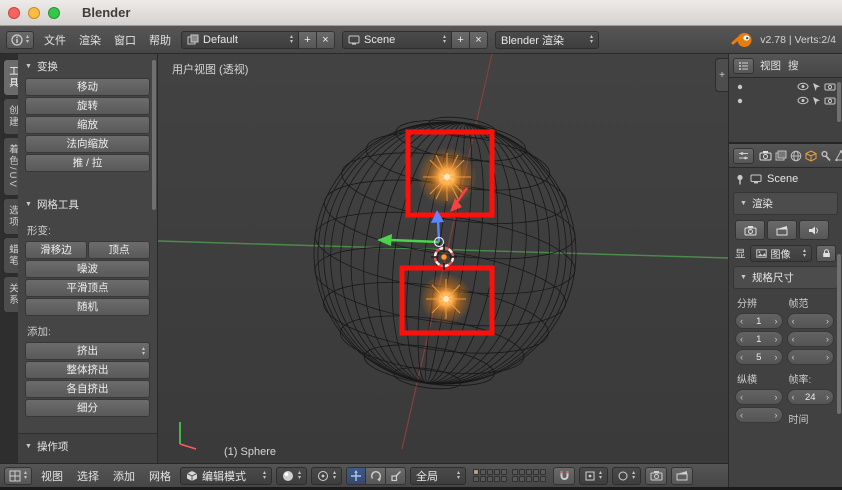 The height and width of the screenshot is (490, 842). Describe the element at coordinates (826, 253) in the screenshot. I see `display-lock-button` at that location.